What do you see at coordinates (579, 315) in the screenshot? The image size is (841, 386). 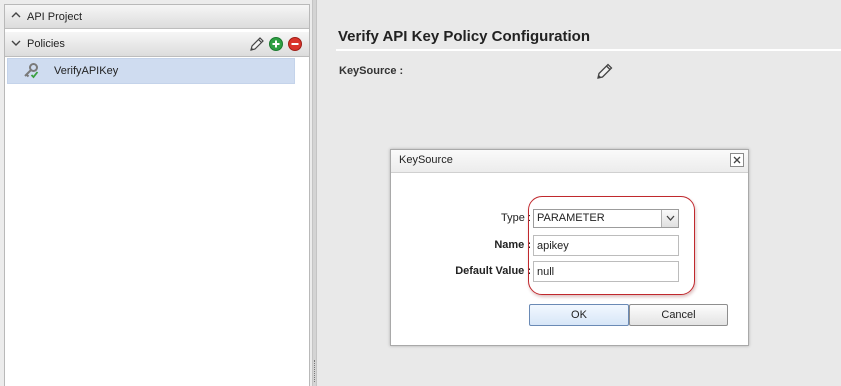 I see `ok-button: OK` at bounding box center [579, 315].